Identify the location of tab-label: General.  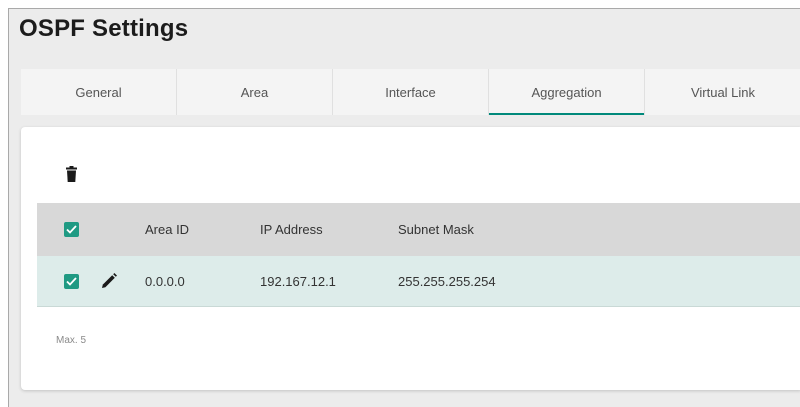
(98, 92).